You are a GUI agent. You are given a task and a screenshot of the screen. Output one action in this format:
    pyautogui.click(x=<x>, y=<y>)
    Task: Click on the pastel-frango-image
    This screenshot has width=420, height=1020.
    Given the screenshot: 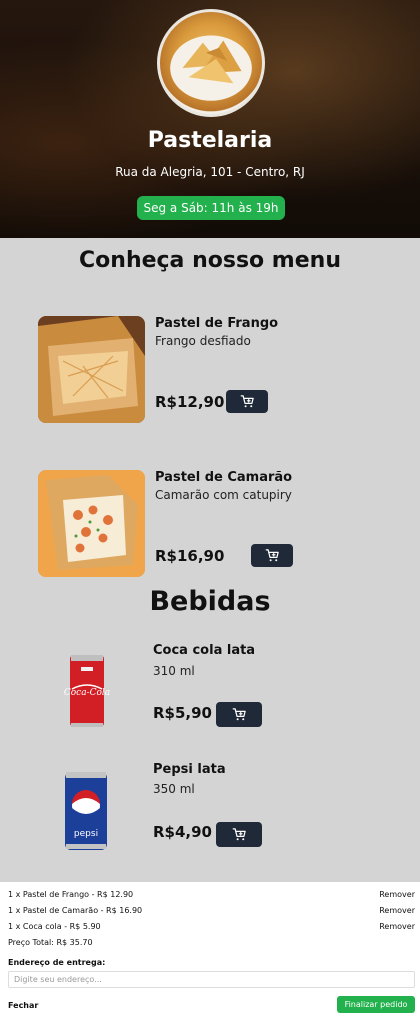 What is the action you would take?
    pyautogui.click(x=91, y=369)
    